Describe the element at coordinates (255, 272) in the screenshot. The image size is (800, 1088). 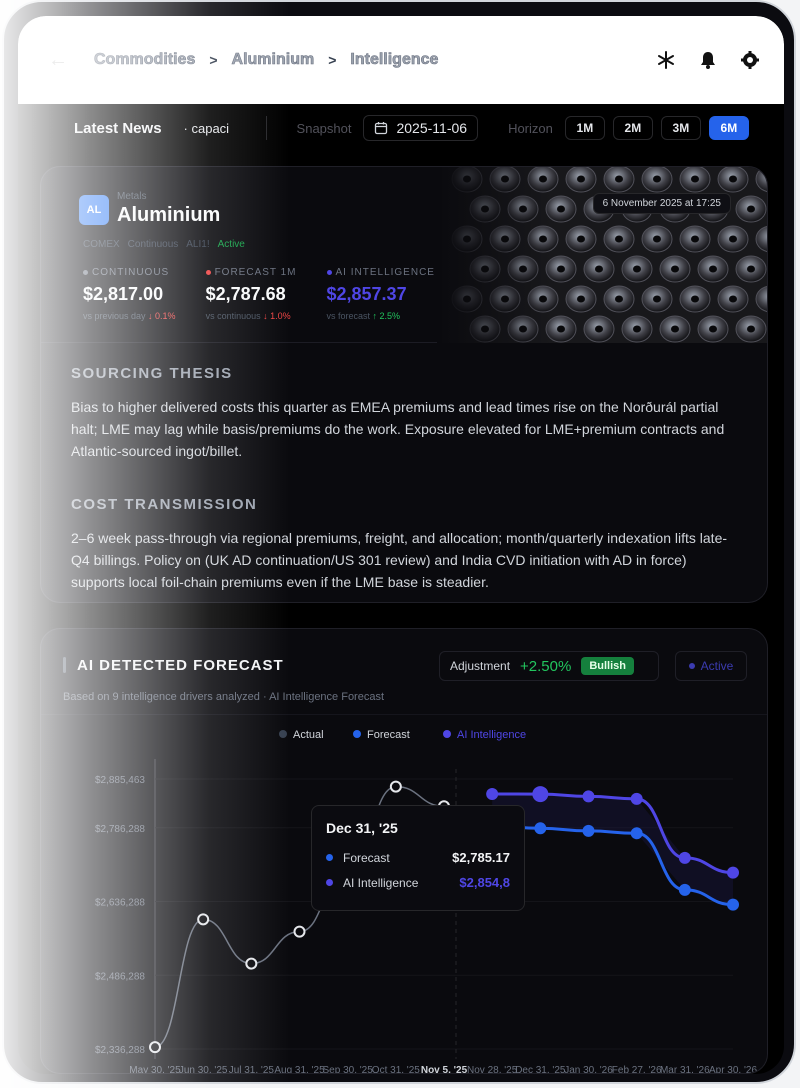
I see `metric-label: FORECAST 1M` at that location.